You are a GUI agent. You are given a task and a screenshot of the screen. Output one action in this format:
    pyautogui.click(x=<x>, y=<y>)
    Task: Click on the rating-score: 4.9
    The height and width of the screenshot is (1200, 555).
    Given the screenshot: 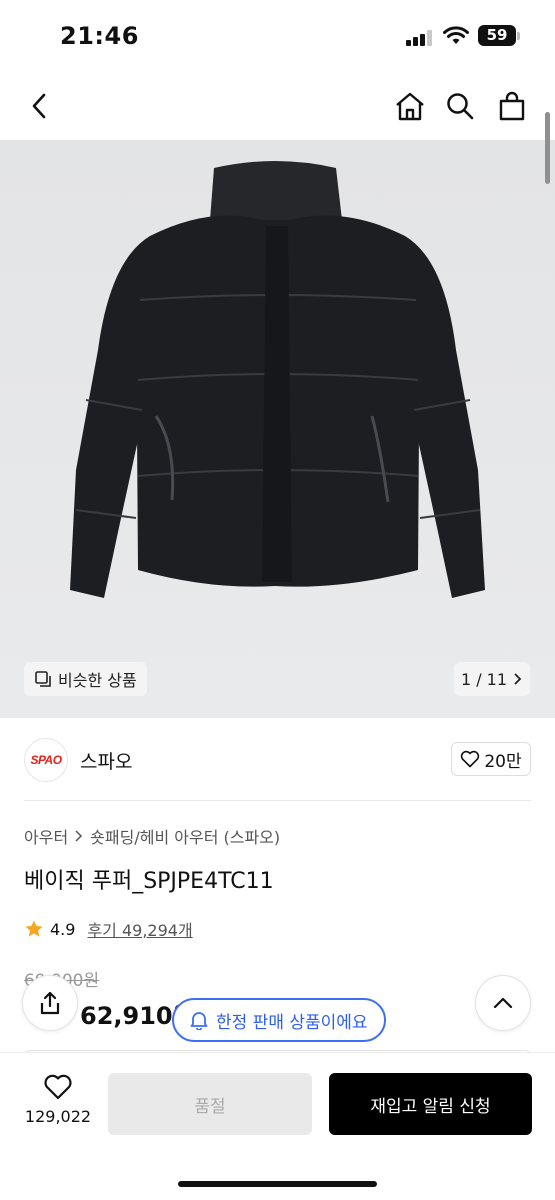 What is the action you would take?
    pyautogui.click(x=63, y=929)
    